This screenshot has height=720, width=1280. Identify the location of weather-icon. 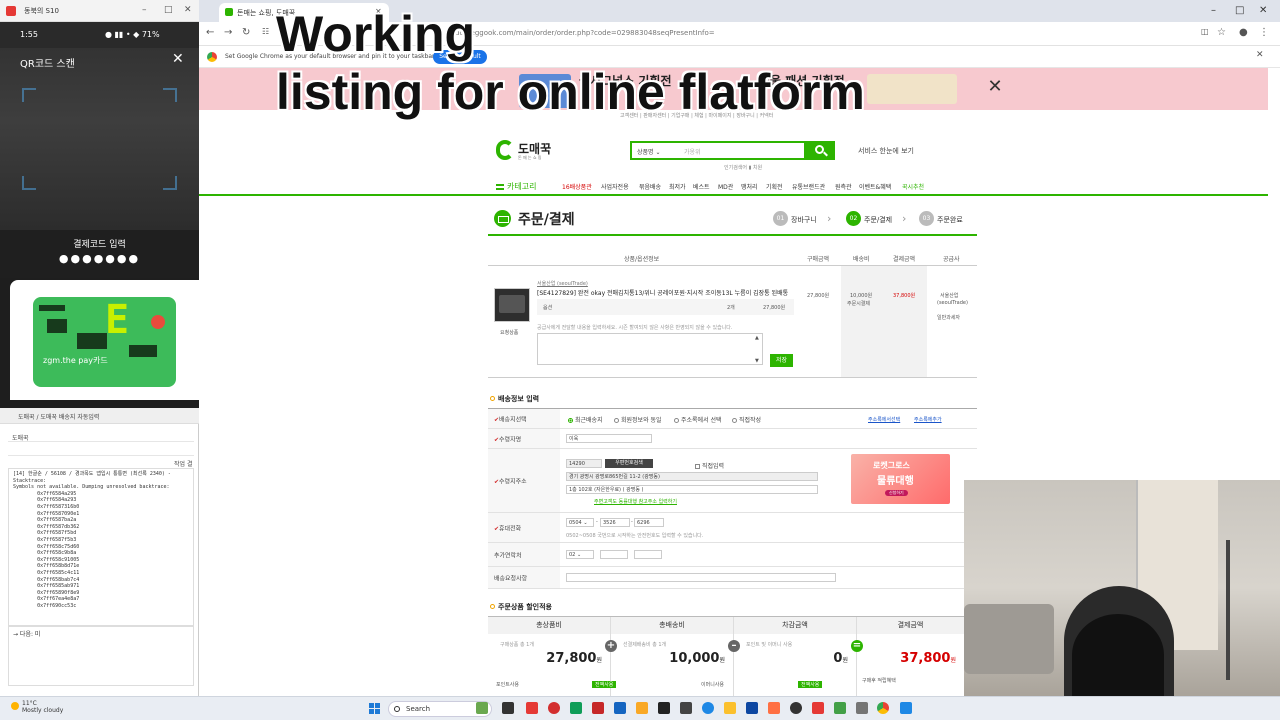
(15, 706).